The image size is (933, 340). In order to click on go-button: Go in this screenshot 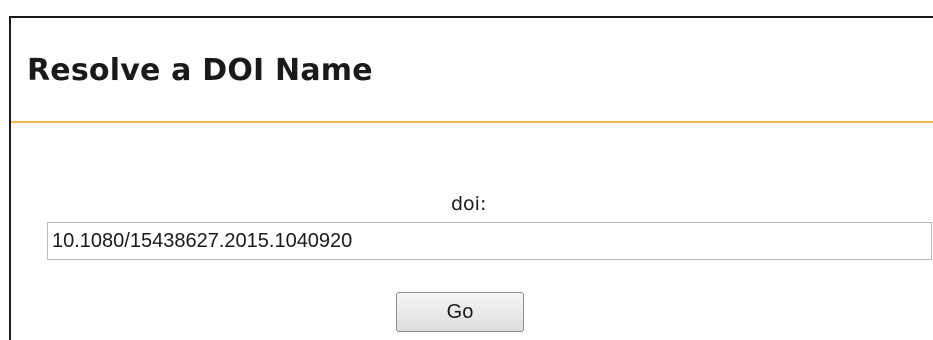, I will do `click(460, 312)`.